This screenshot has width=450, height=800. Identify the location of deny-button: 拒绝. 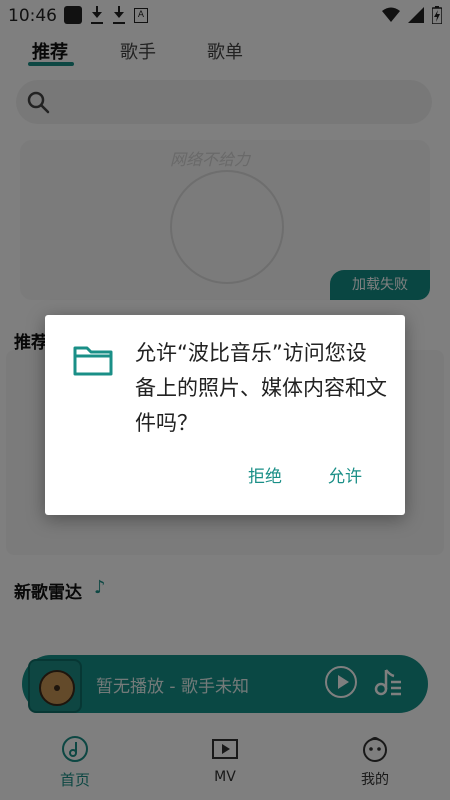
(265, 474).